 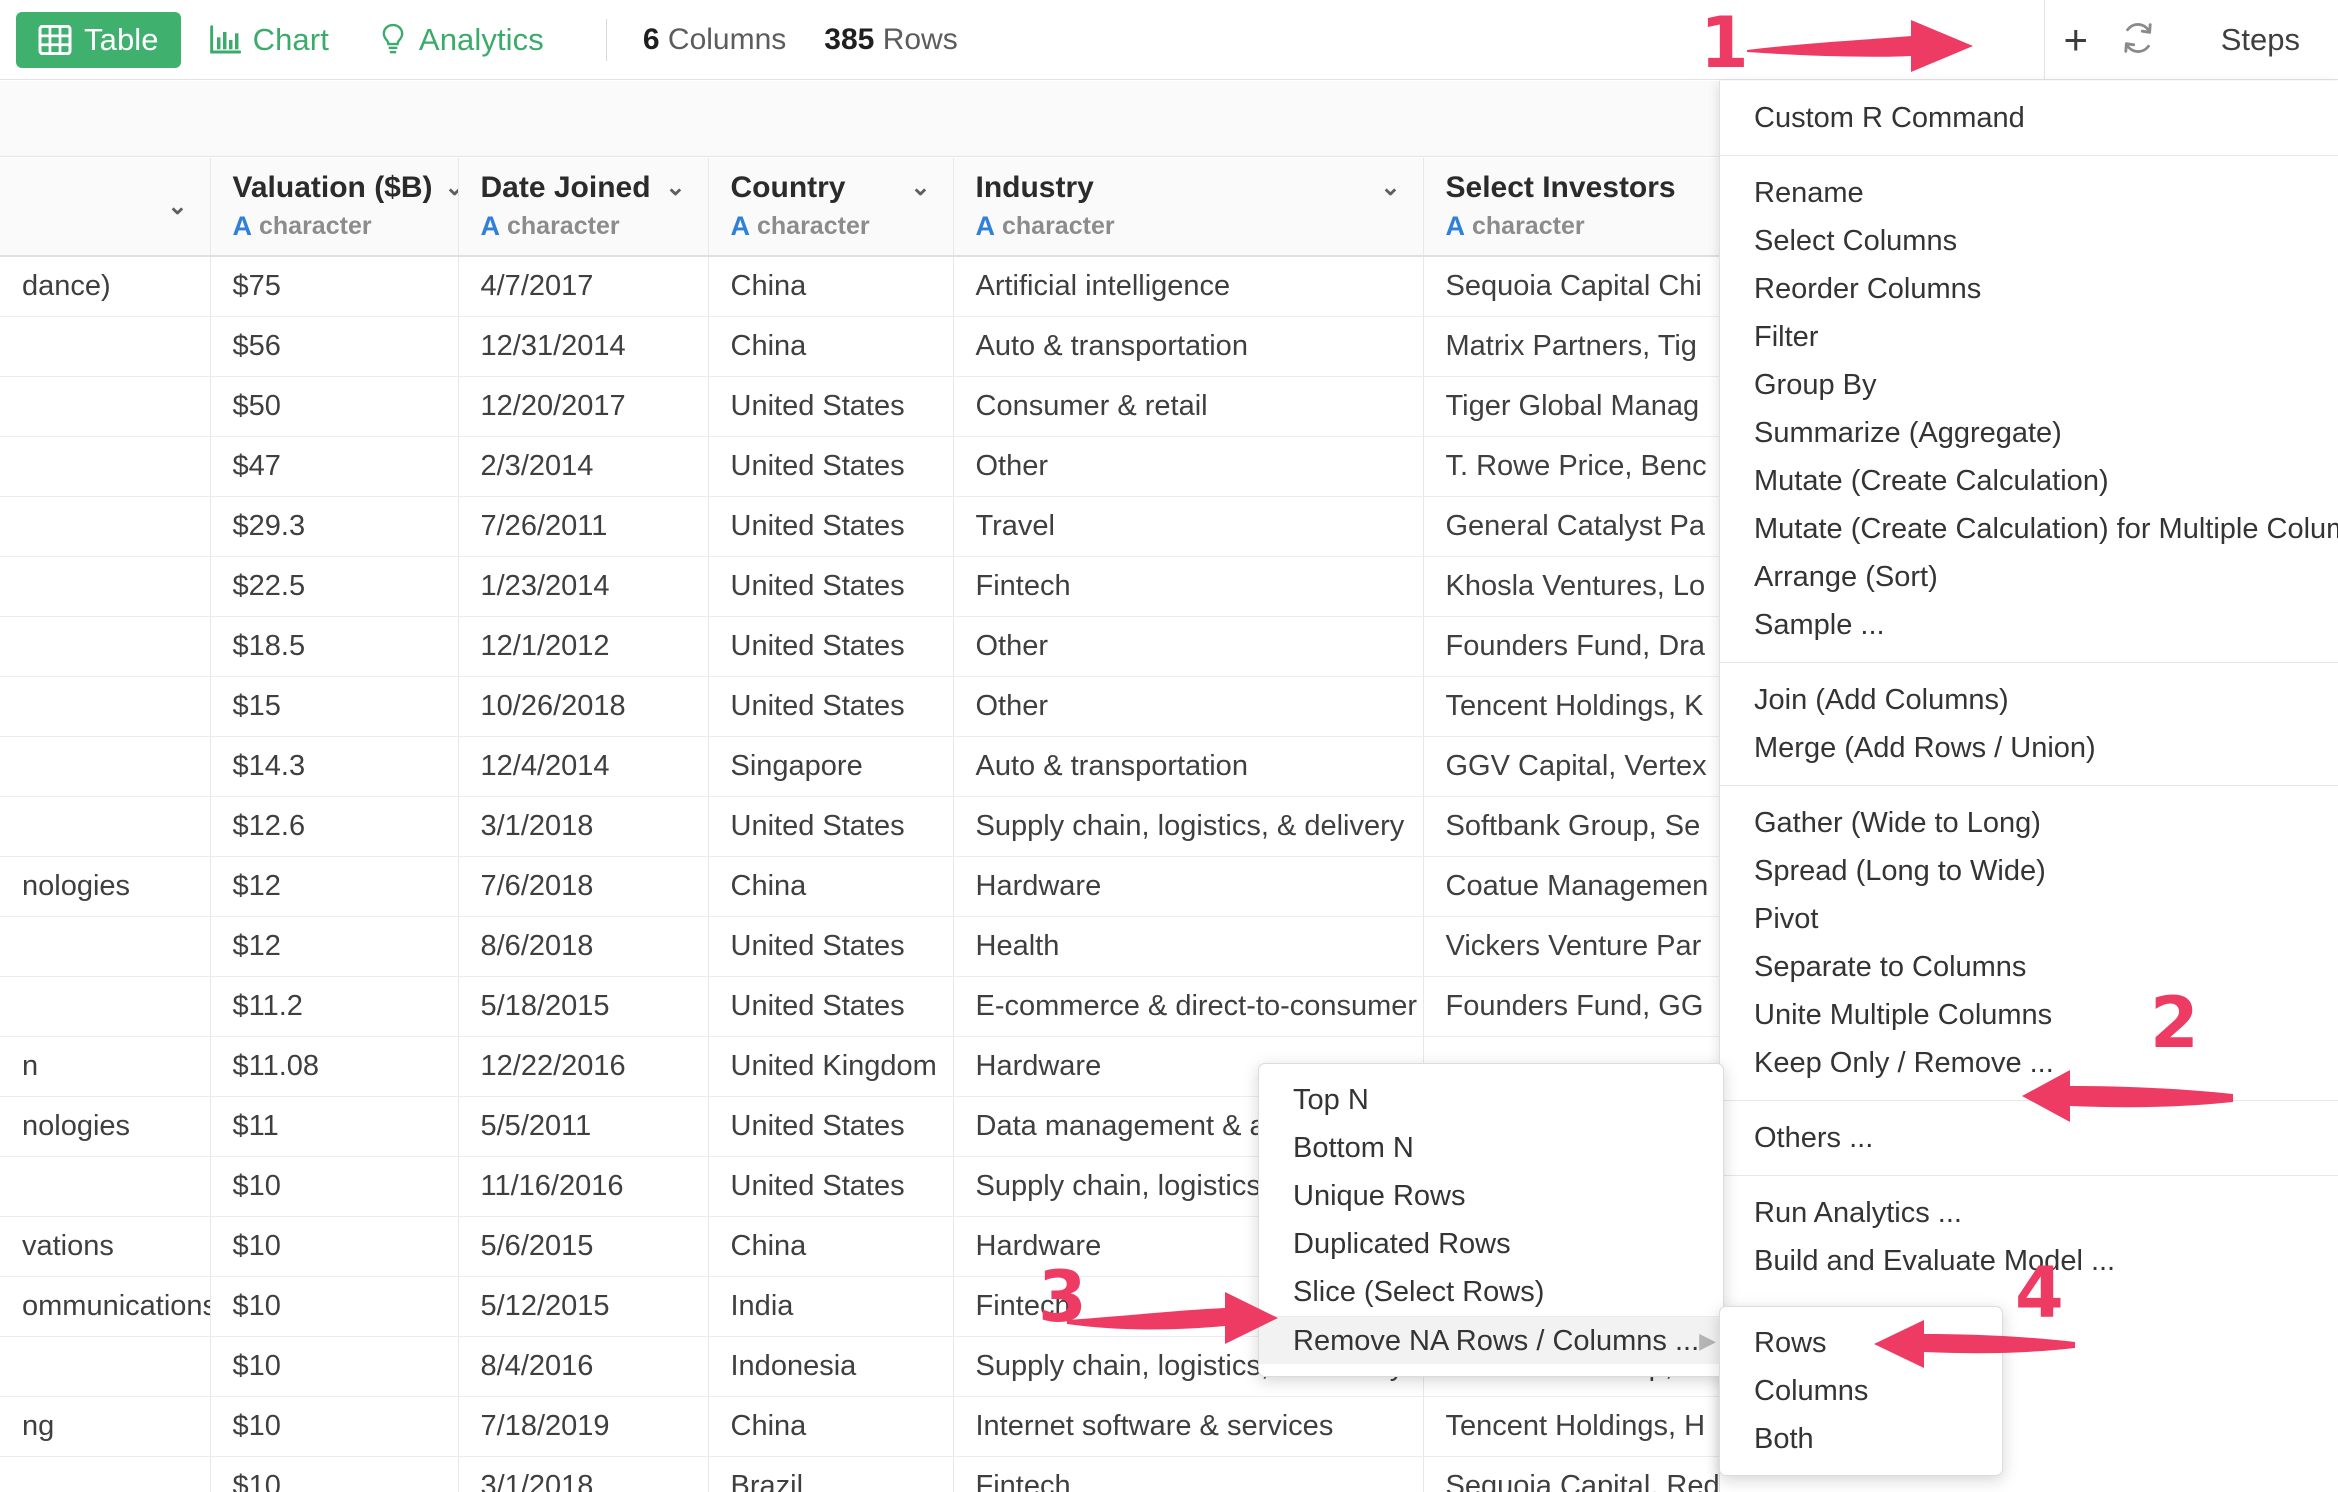 I want to click on remove-na-submenu: Rows Columns Both, so click(x=1861, y=1391).